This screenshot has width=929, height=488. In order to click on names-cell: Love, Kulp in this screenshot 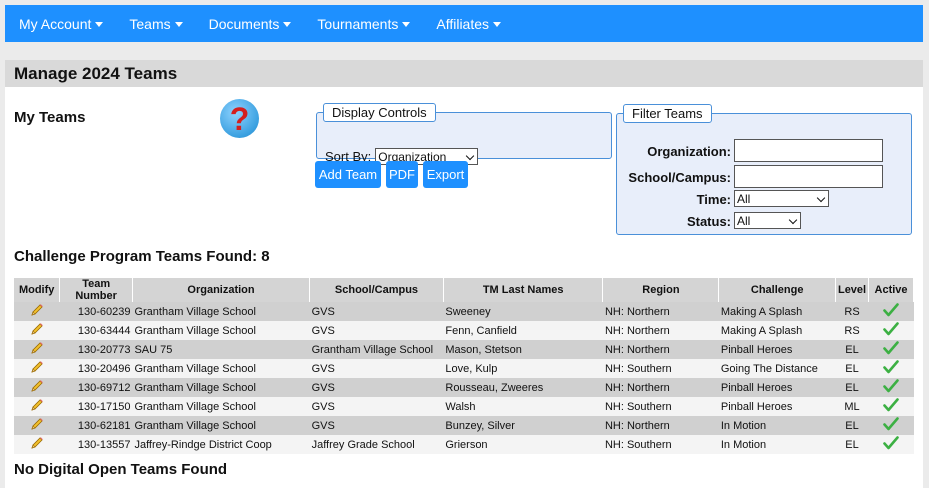, I will do `click(523, 368)`.